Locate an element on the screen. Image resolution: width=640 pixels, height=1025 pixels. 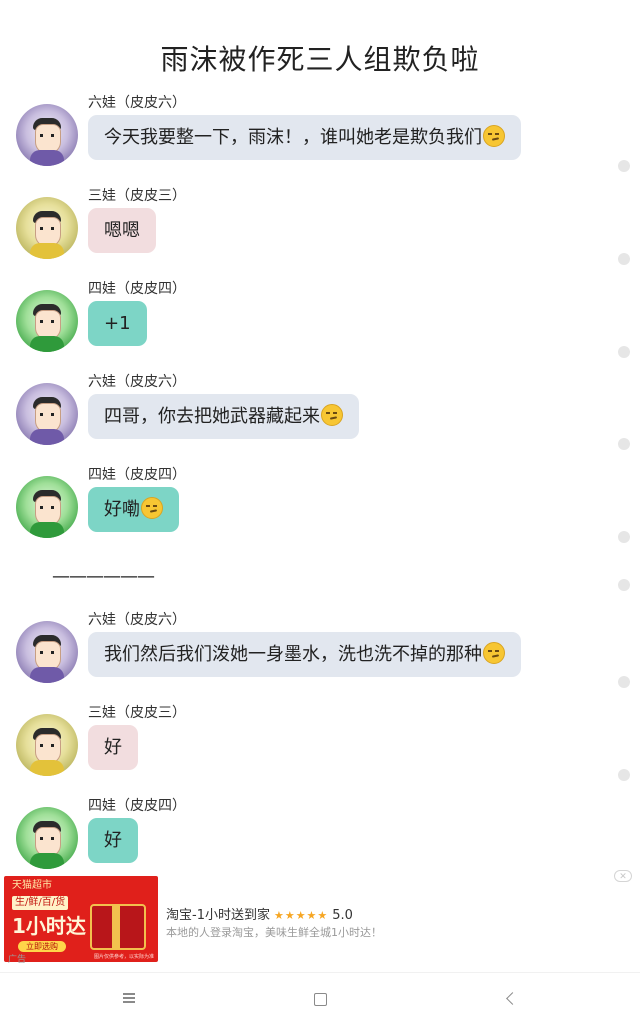
ad-category-chip: 生/鲜/百/货 is located at coordinates (40, 903).